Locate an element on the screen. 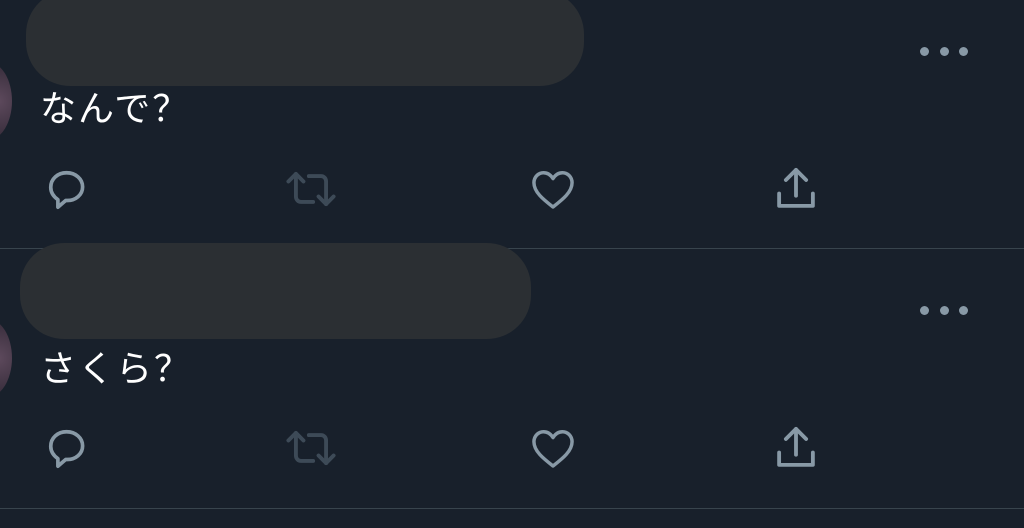 The height and width of the screenshot is (528, 1024). tweet-text: なんで？ is located at coordinates (115, 109).